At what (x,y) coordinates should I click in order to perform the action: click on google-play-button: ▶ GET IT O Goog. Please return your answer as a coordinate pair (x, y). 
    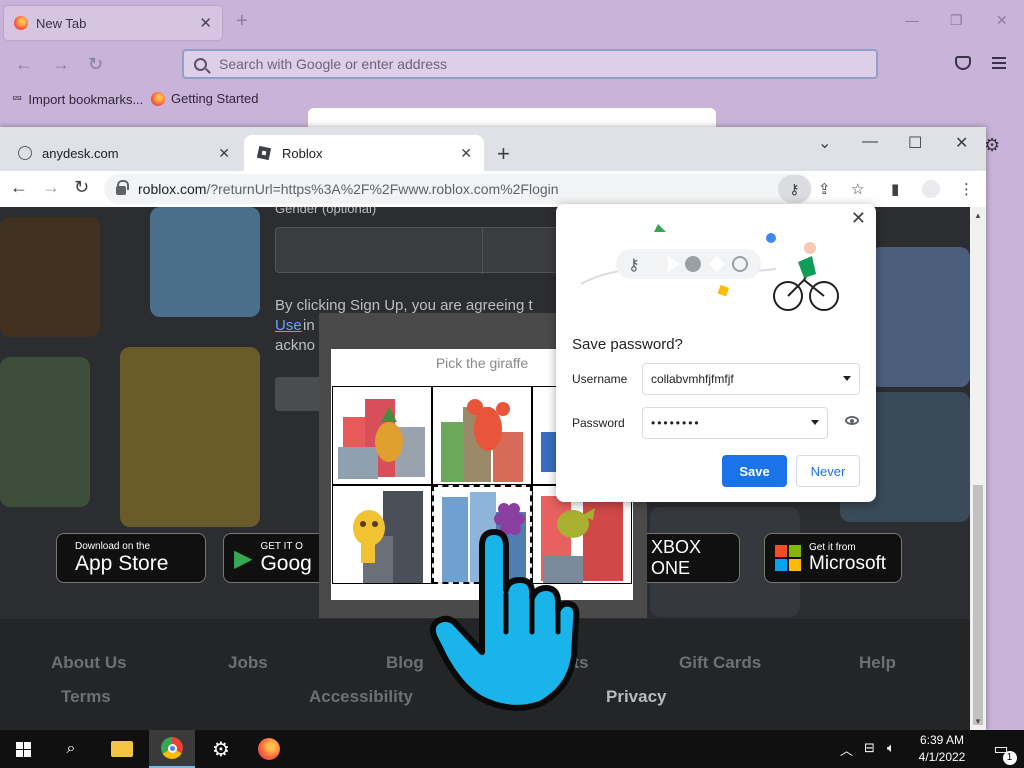
    Looking at the image, I should click on (278, 558).